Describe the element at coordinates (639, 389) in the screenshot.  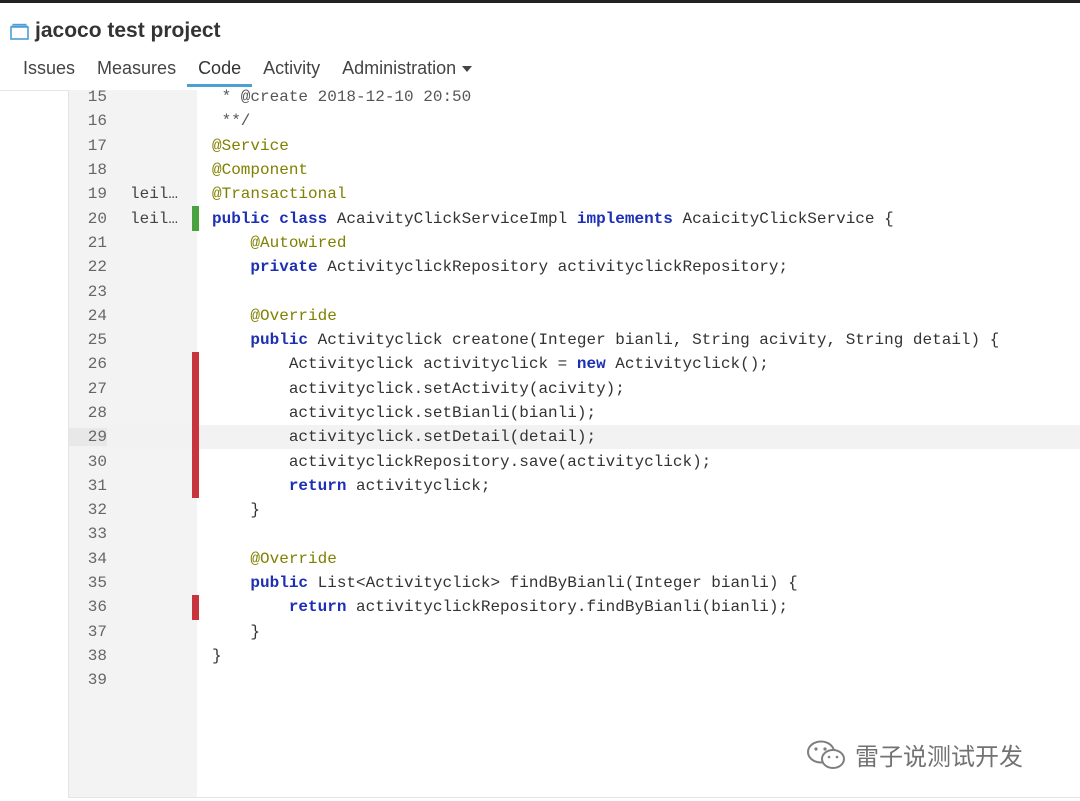
I see `code-text: activityclick.setActivity(acivity);` at that location.